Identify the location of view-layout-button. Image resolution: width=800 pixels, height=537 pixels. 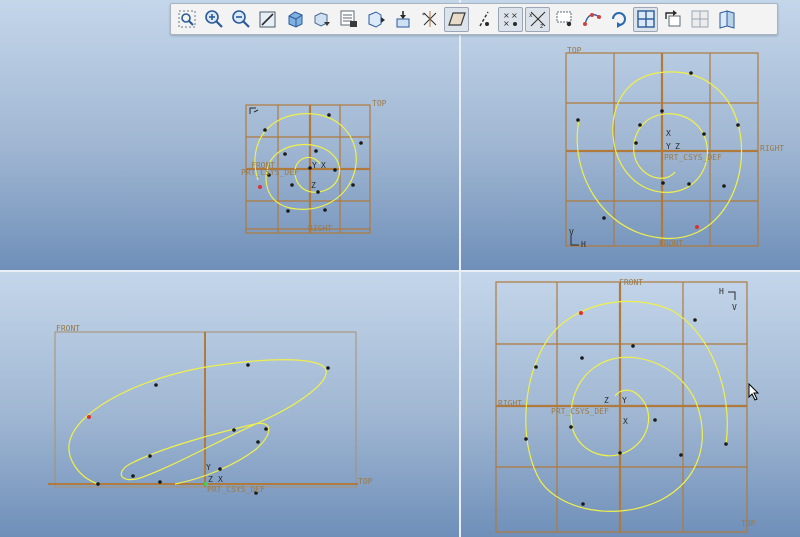
(699, 19).